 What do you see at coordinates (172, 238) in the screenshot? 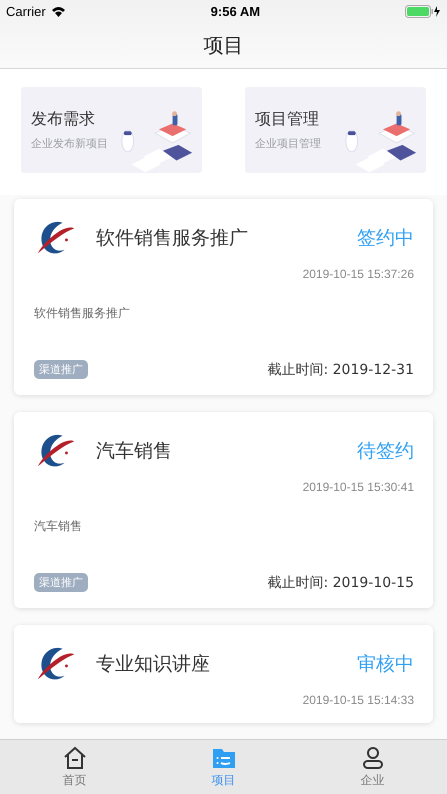
I see `project-title: 软件销售服务推广` at bounding box center [172, 238].